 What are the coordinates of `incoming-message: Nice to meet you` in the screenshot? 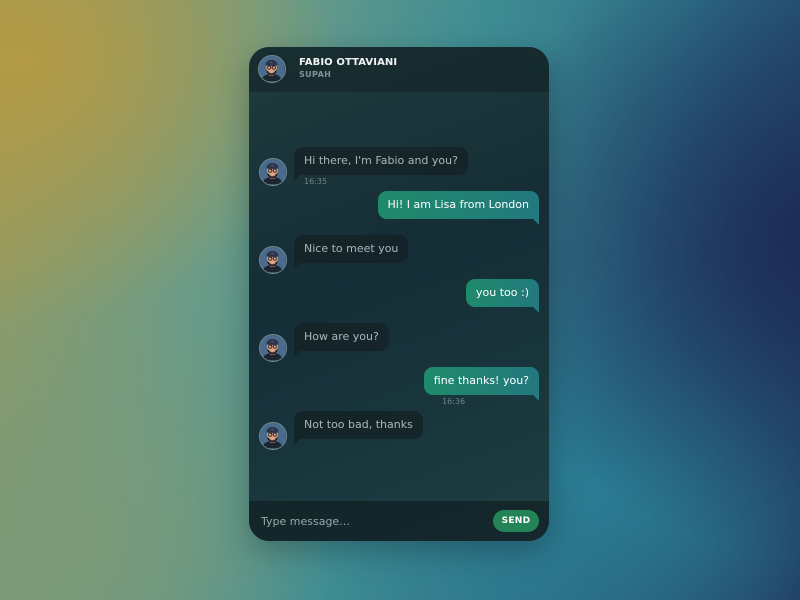 It's located at (351, 252).